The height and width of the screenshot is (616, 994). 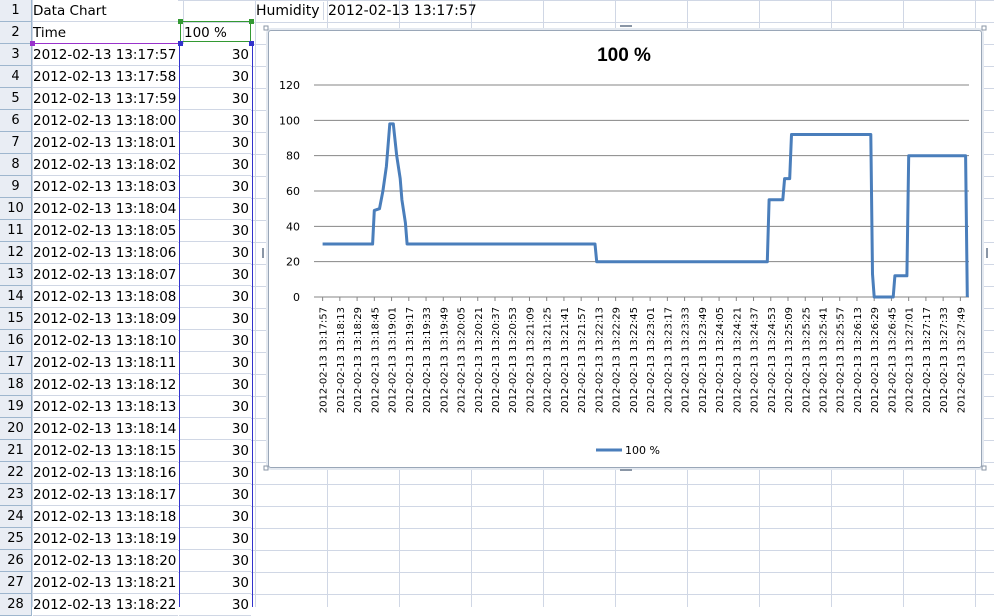 I want to click on time-cell: 2012-02-13 13:18:03, so click(x=105, y=187).